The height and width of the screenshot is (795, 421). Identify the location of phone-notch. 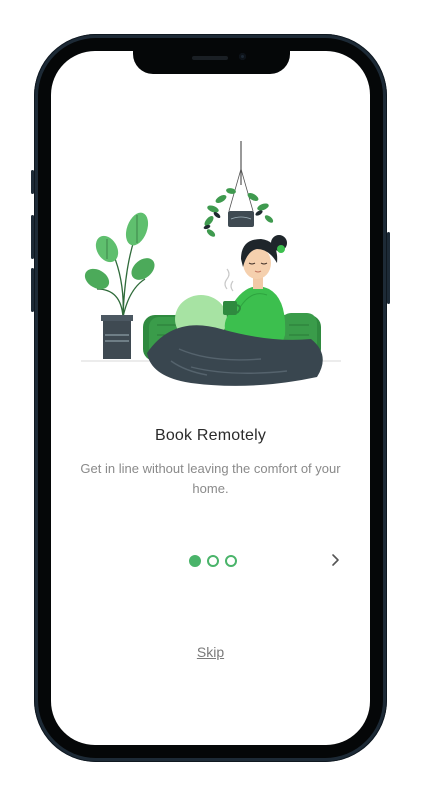
(211, 62).